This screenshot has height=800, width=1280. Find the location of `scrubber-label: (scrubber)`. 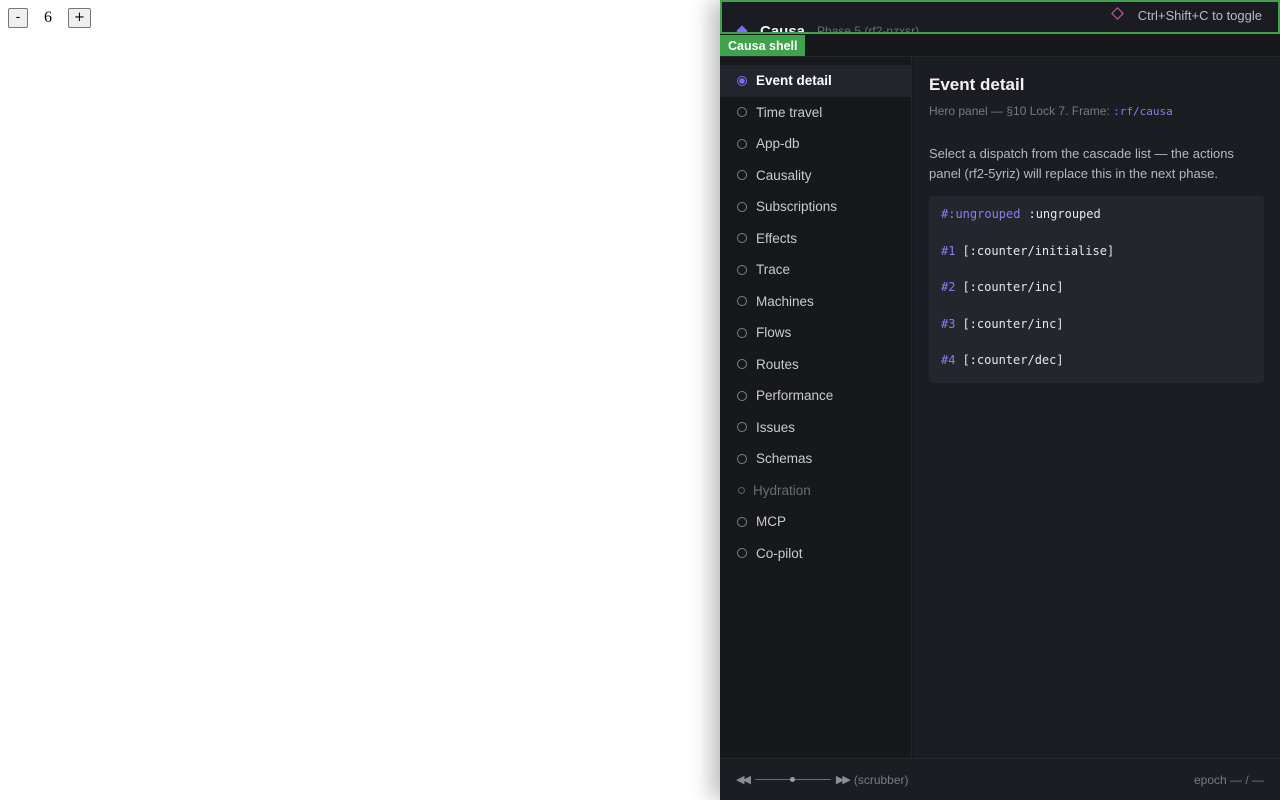

scrubber-label: (scrubber) is located at coordinates (881, 779).